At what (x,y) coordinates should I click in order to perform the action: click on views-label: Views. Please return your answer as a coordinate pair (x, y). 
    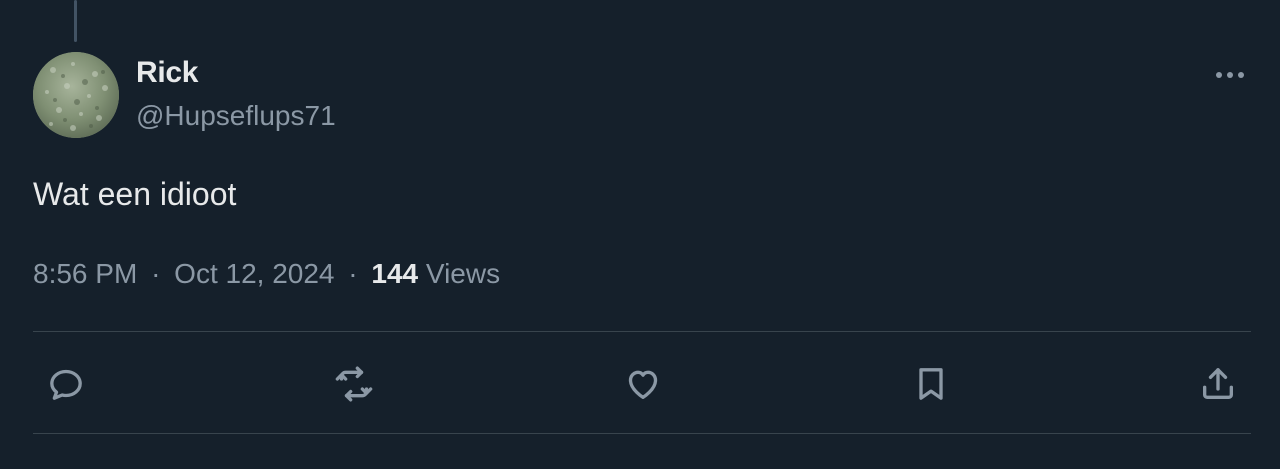
    Looking at the image, I should click on (463, 273).